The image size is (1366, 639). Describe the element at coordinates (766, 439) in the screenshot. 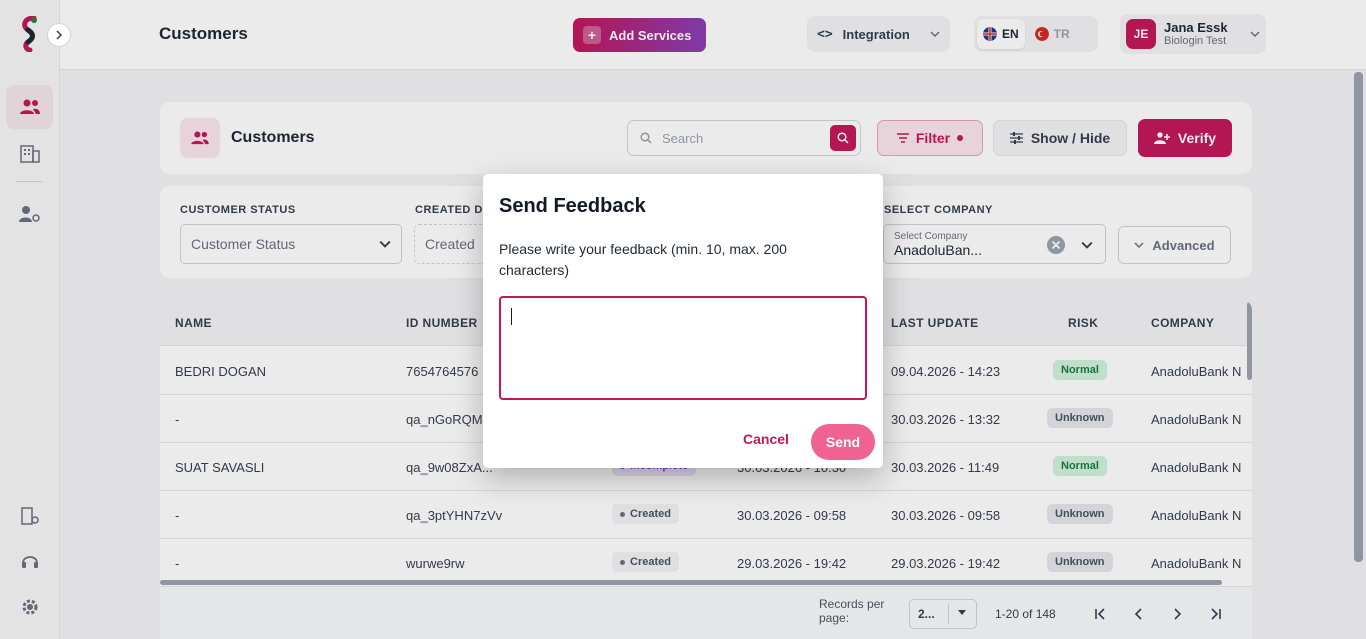

I see `cancel-button: Cancel` at that location.